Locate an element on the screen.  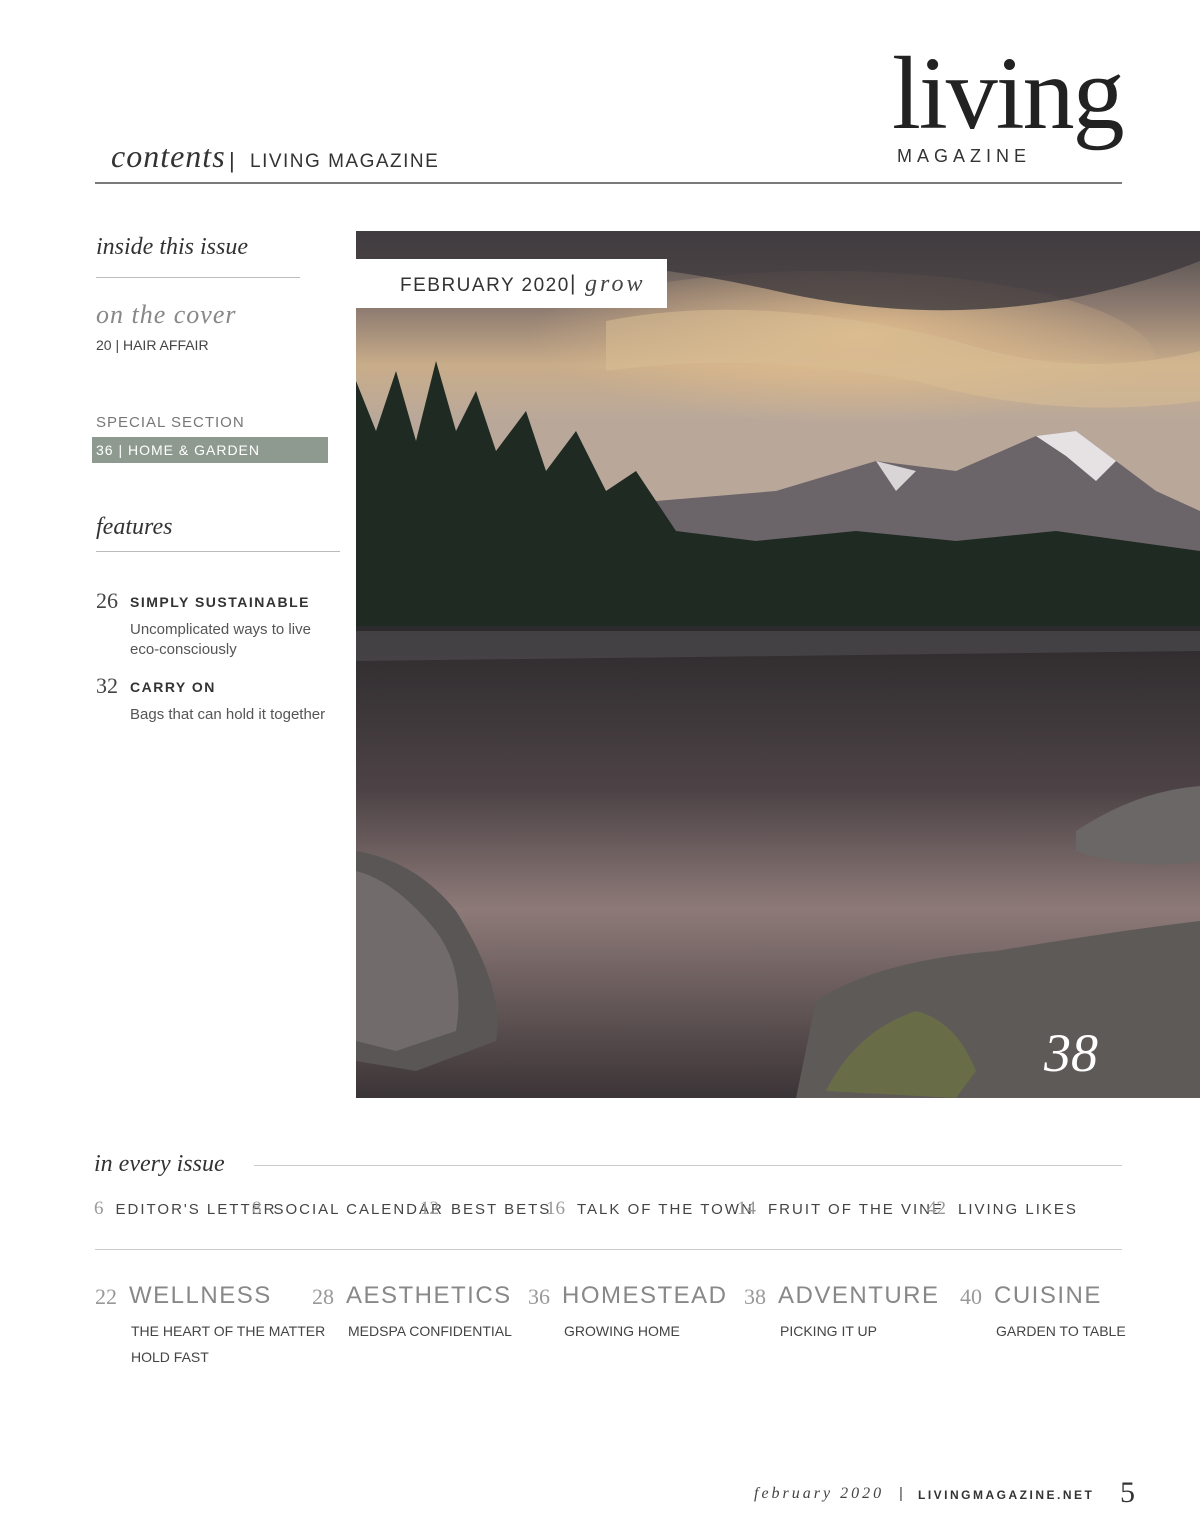
department-page: 38 is located at coordinates (755, 1296).